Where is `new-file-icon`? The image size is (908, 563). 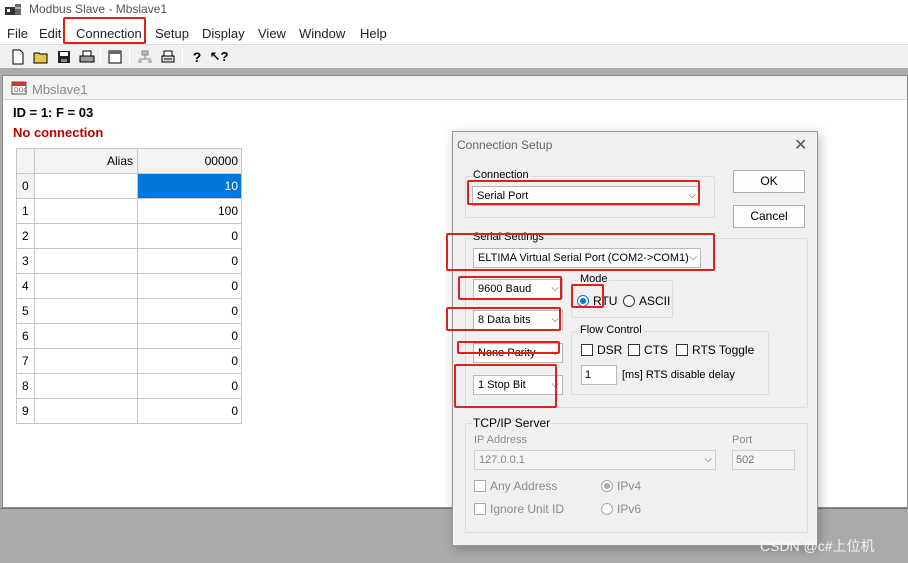 new-file-icon is located at coordinates (18, 57).